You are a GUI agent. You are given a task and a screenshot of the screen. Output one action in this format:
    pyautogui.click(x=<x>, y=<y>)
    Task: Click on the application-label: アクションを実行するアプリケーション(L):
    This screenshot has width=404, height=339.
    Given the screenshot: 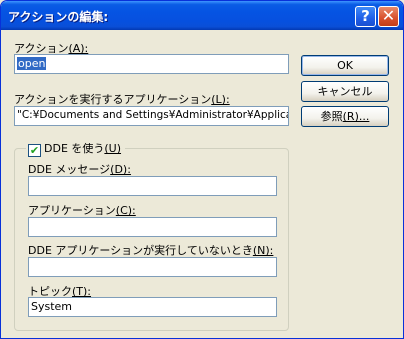 What is the action you would take?
    pyautogui.click(x=122, y=99)
    